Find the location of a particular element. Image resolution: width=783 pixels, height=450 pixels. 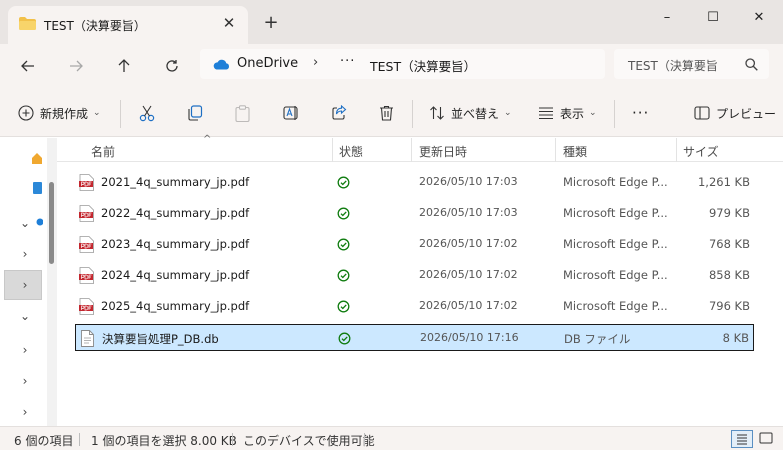

more-options-button: ··· is located at coordinates (640, 113).